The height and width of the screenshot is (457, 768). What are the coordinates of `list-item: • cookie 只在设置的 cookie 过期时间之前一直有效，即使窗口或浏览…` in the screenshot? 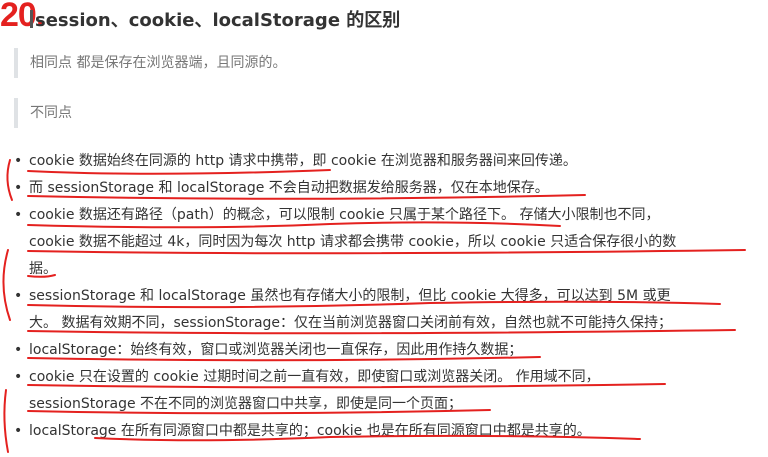 It's located at (382, 391).